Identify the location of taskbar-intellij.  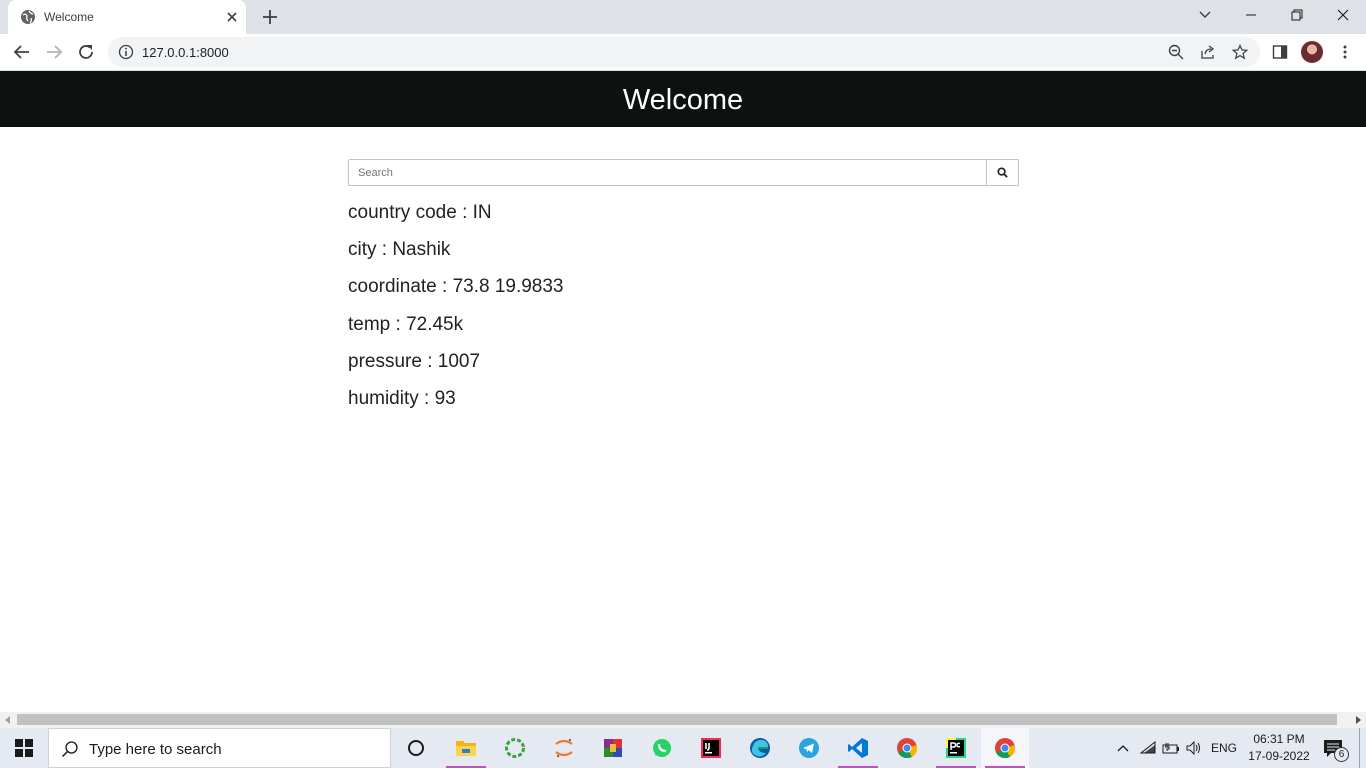
(711, 748).